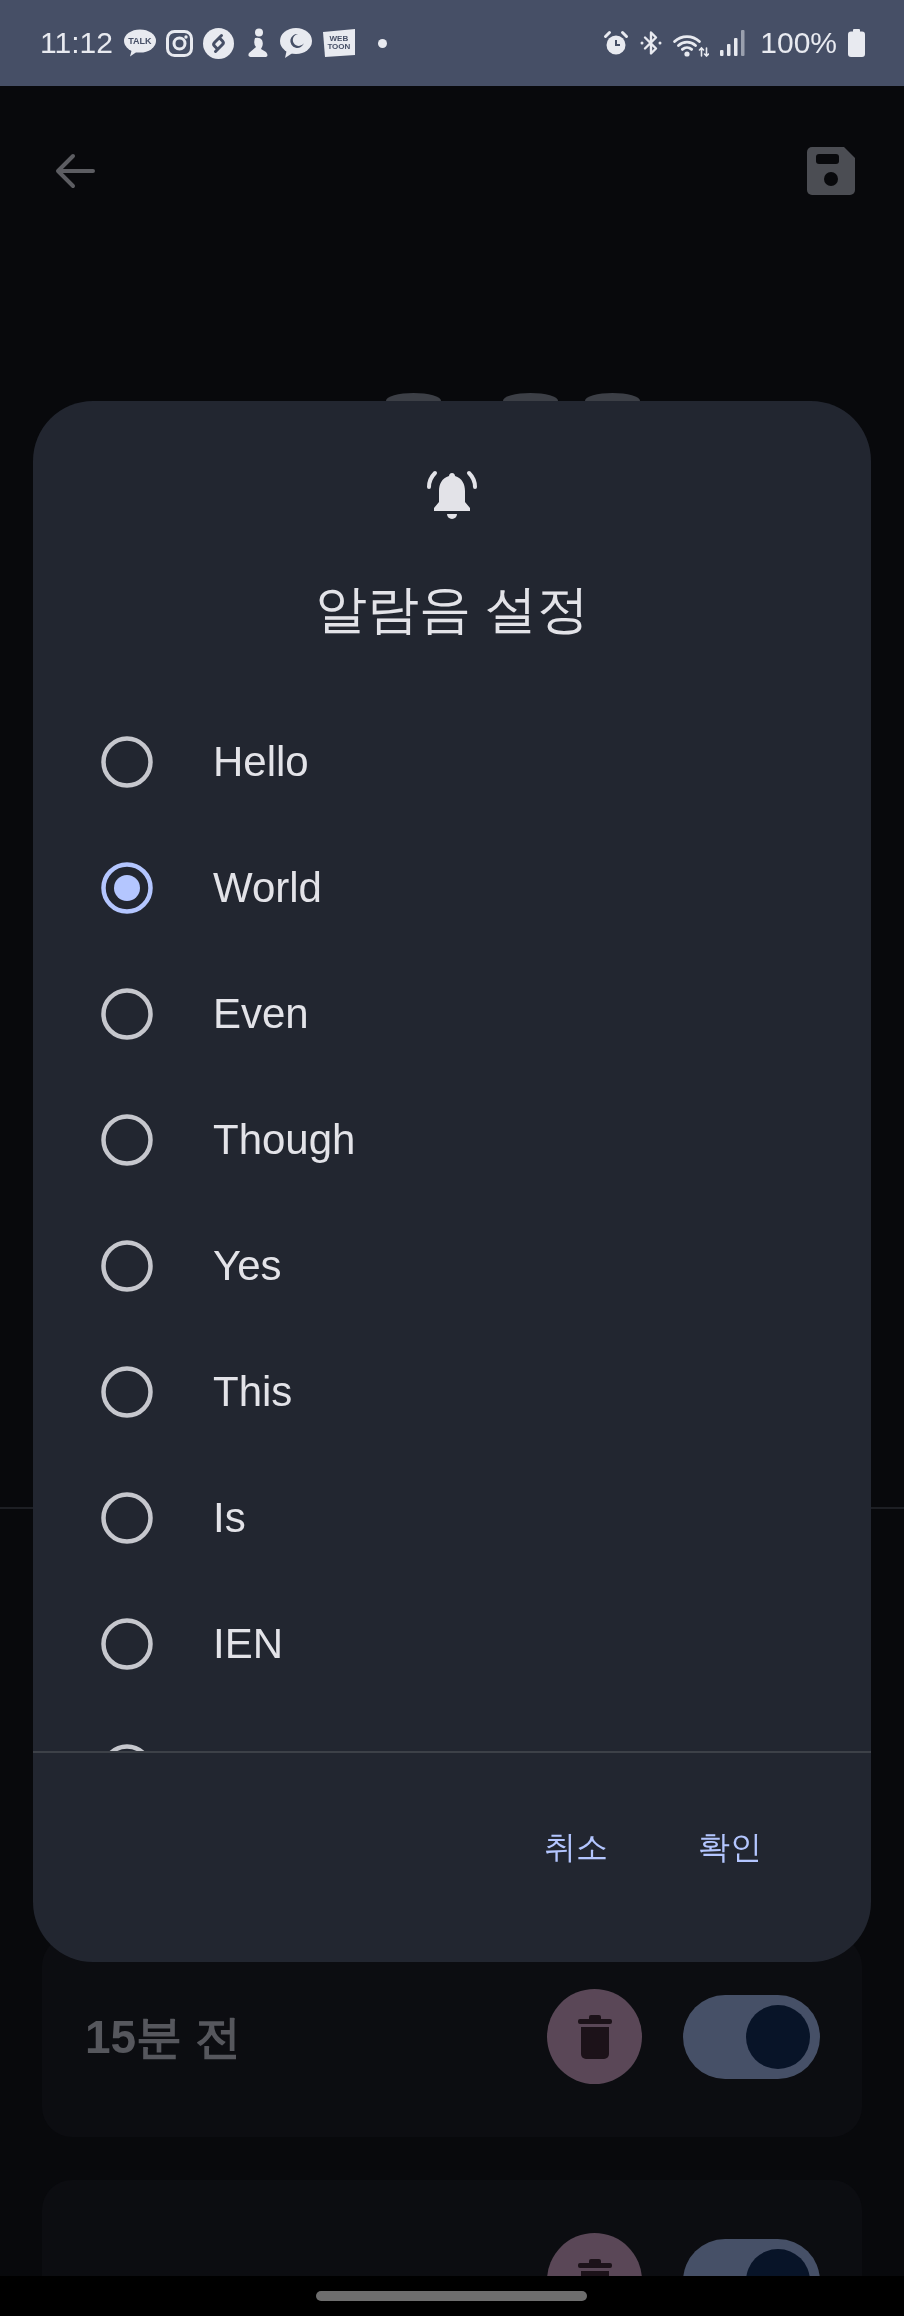 The width and height of the screenshot is (904, 2316). Describe the element at coordinates (218, 43) in the screenshot. I see `s-logo-icon` at that location.